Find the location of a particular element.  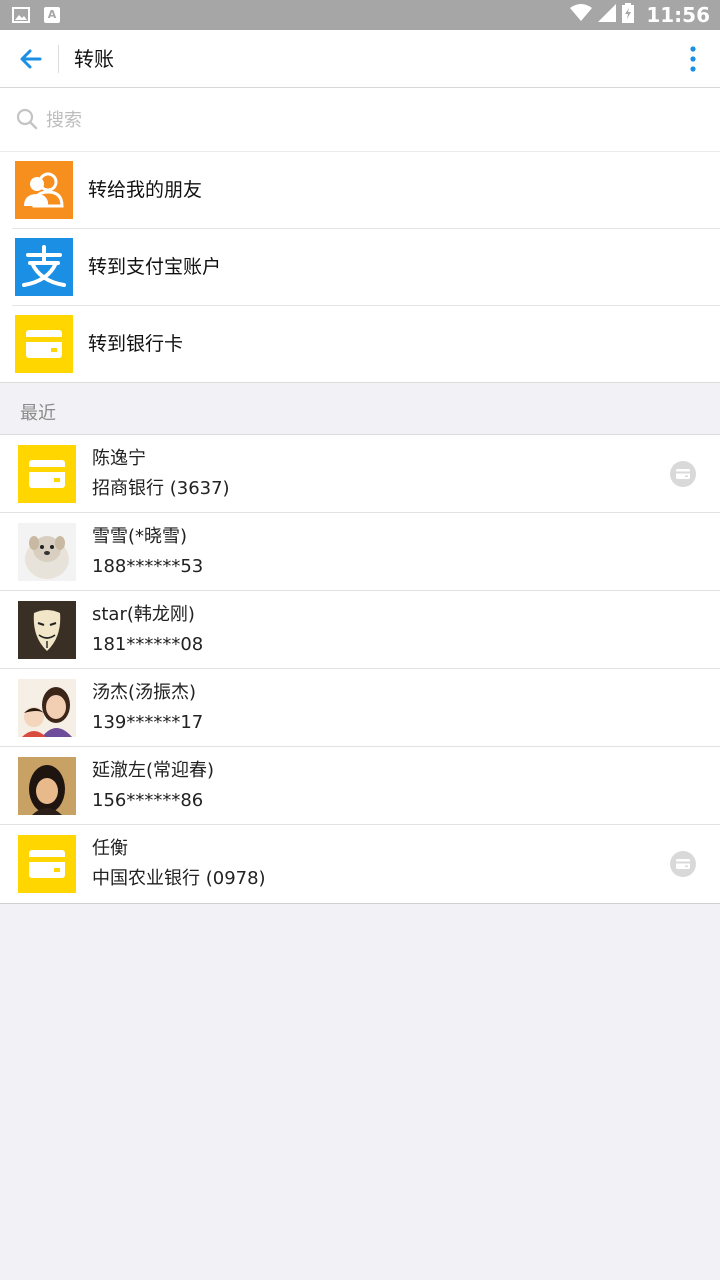

signal-icon is located at coordinates (607, 15).